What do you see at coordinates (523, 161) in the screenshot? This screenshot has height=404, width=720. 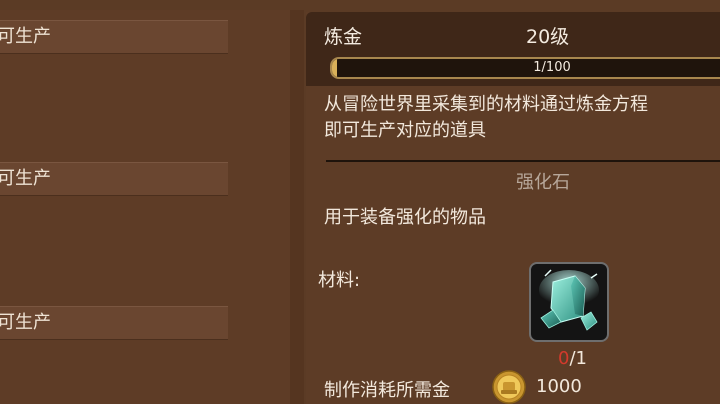 I see `section-divider` at bounding box center [523, 161].